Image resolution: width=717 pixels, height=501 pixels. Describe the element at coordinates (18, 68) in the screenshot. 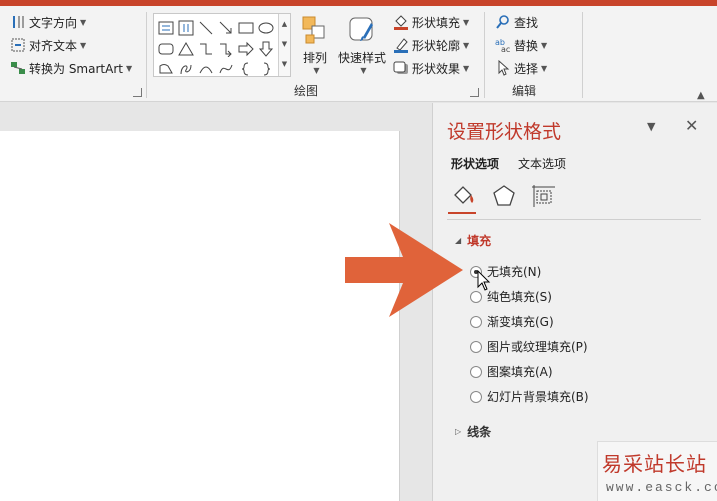

I see `smartart-icon` at that location.